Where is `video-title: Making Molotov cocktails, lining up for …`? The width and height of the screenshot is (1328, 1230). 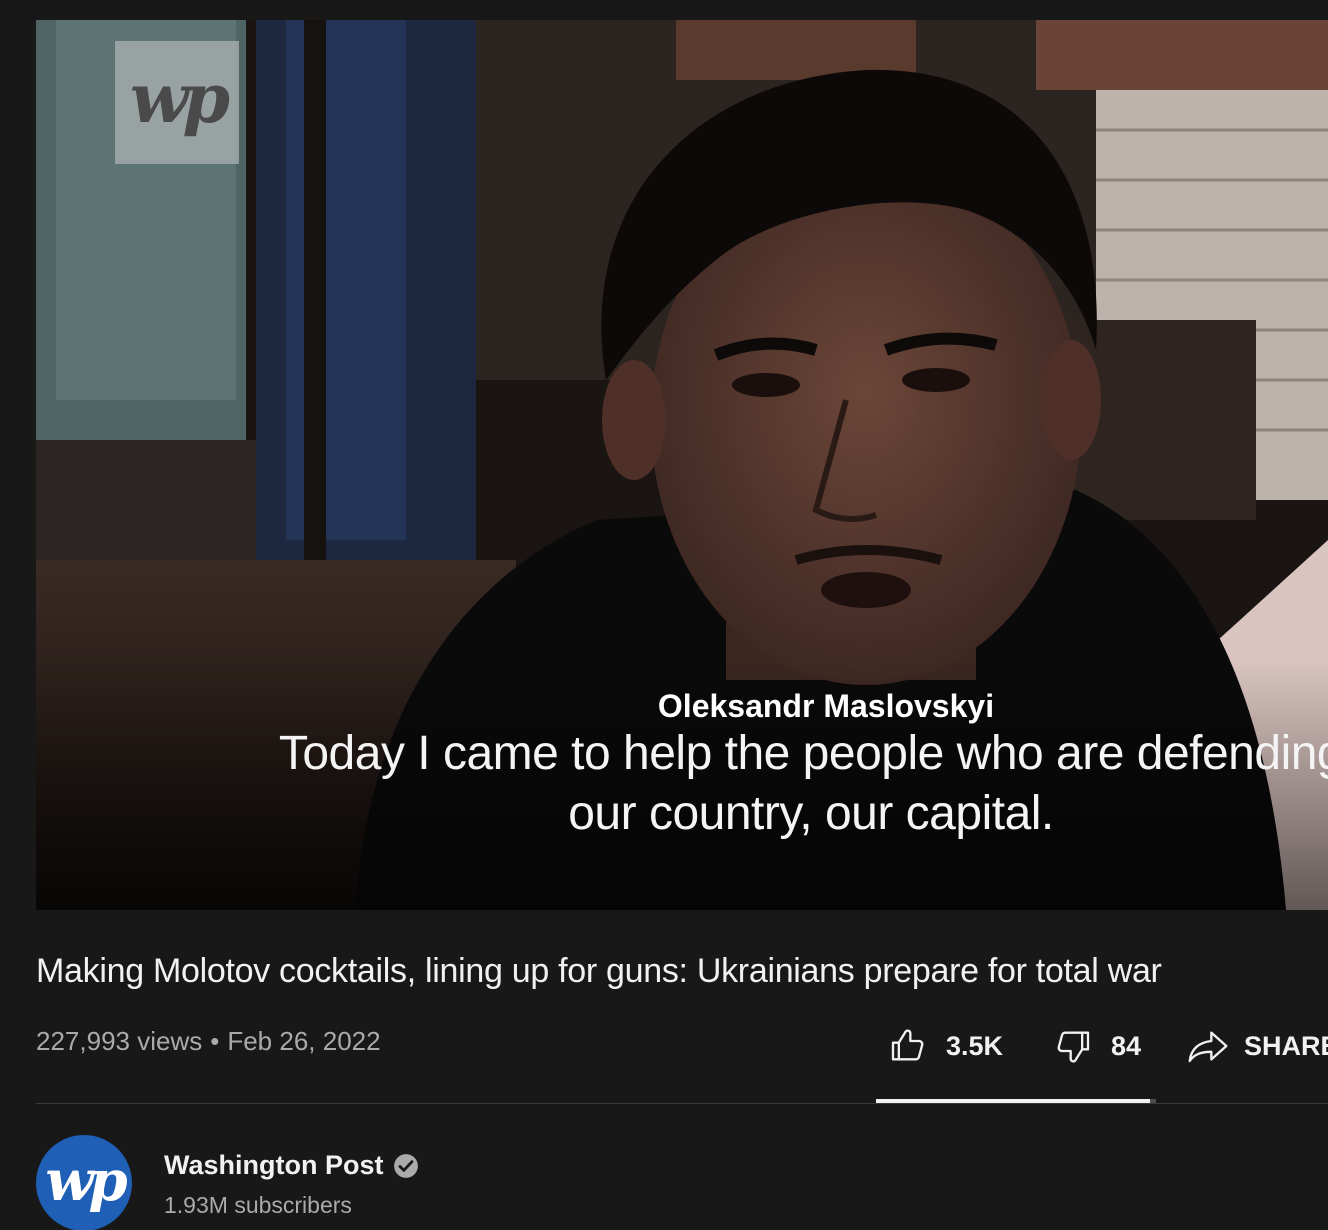 video-title: Making Molotov cocktails, lining up for … is located at coordinates (599, 971).